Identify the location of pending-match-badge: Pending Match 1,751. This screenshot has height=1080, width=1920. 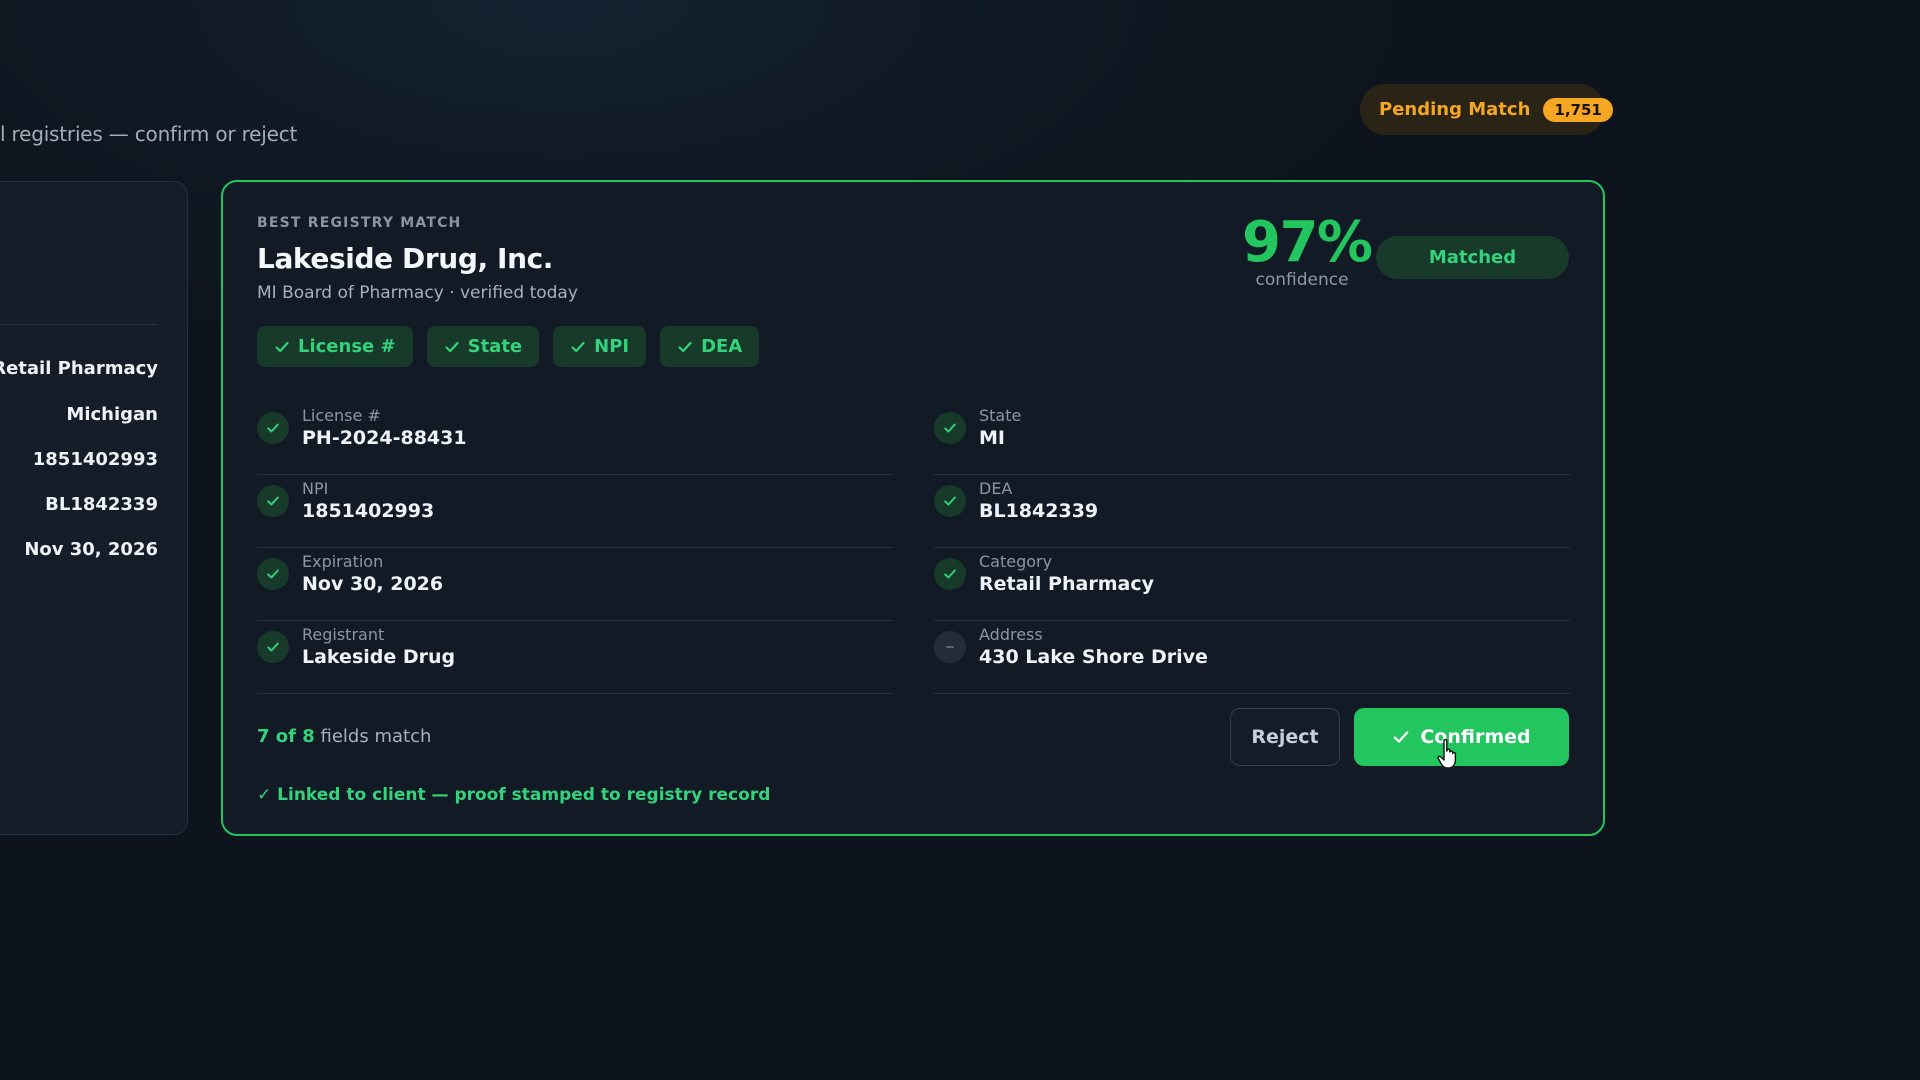
(1486, 109).